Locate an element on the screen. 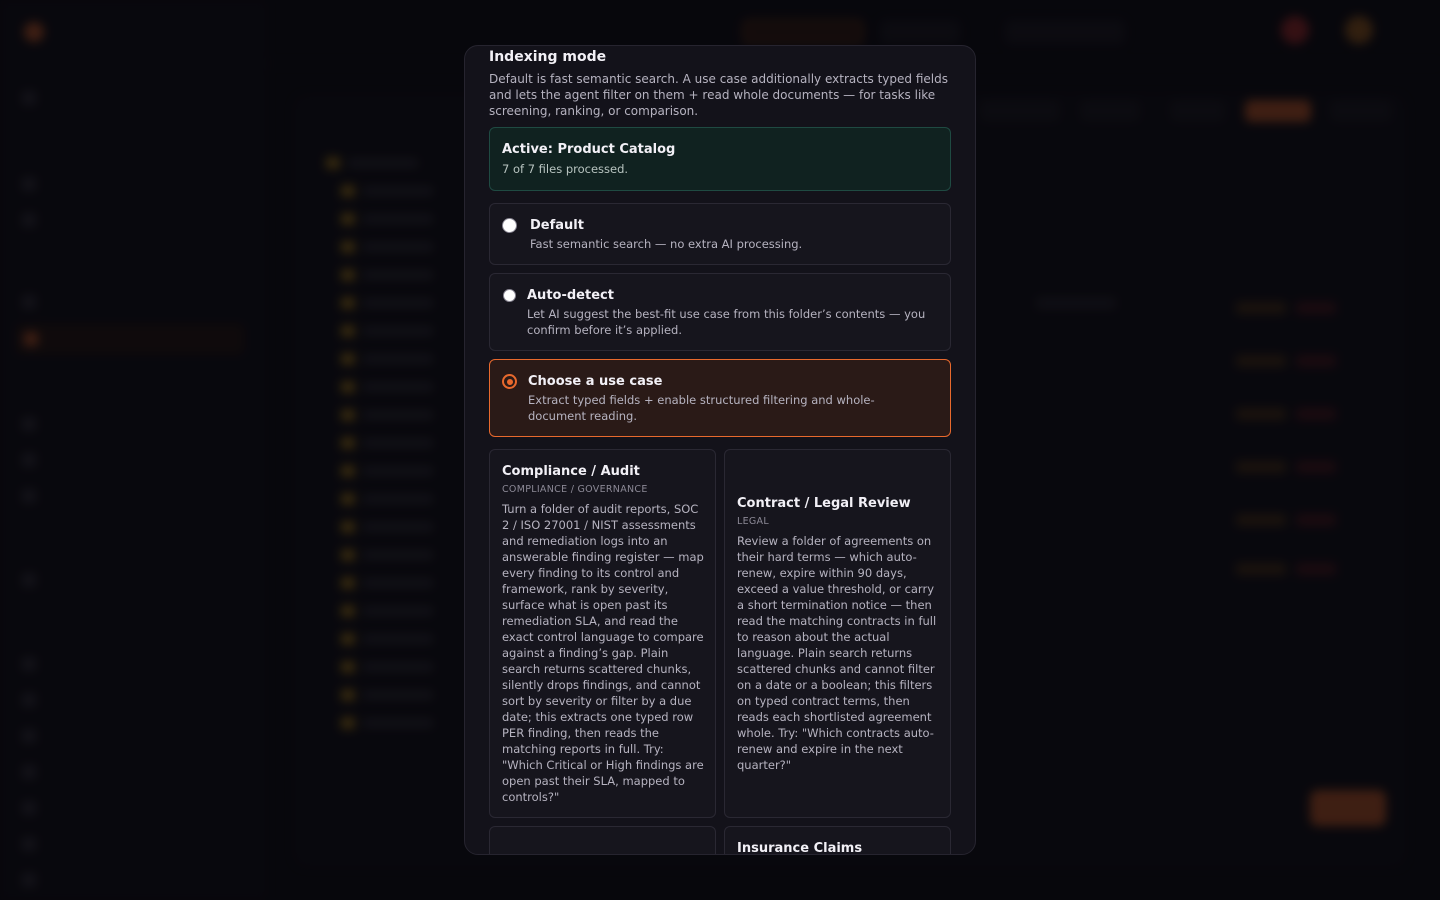  use-case-category: COMPLIANCE / GOVERNANCE is located at coordinates (575, 489).